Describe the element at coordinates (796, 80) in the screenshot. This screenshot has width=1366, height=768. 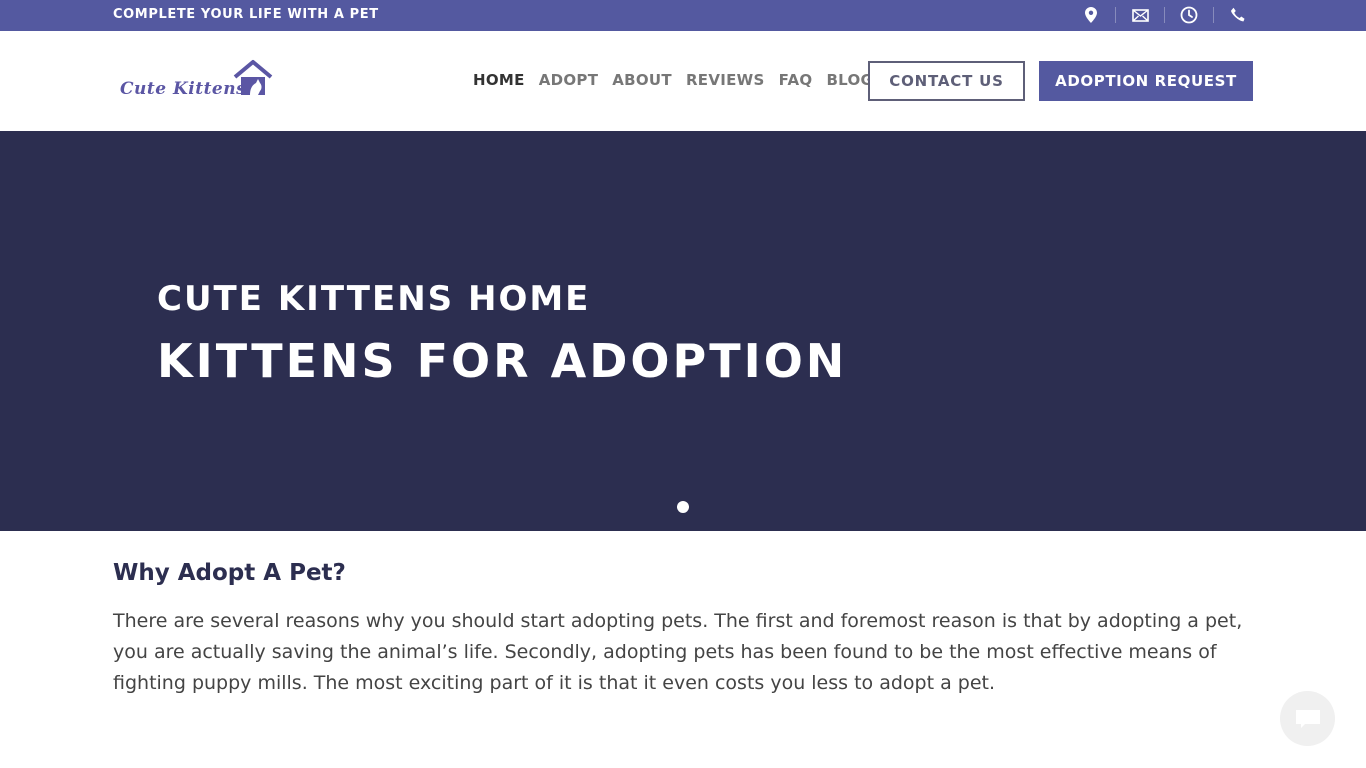
I see `nav-faq: FAQ` at that location.